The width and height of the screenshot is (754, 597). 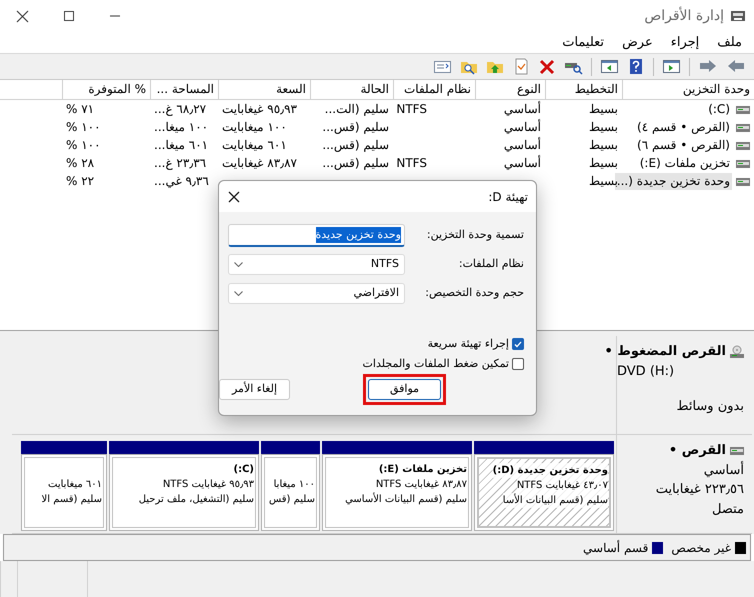 What do you see at coordinates (351, 89) in the screenshot?
I see `column-header: الحالة` at bounding box center [351, 89].